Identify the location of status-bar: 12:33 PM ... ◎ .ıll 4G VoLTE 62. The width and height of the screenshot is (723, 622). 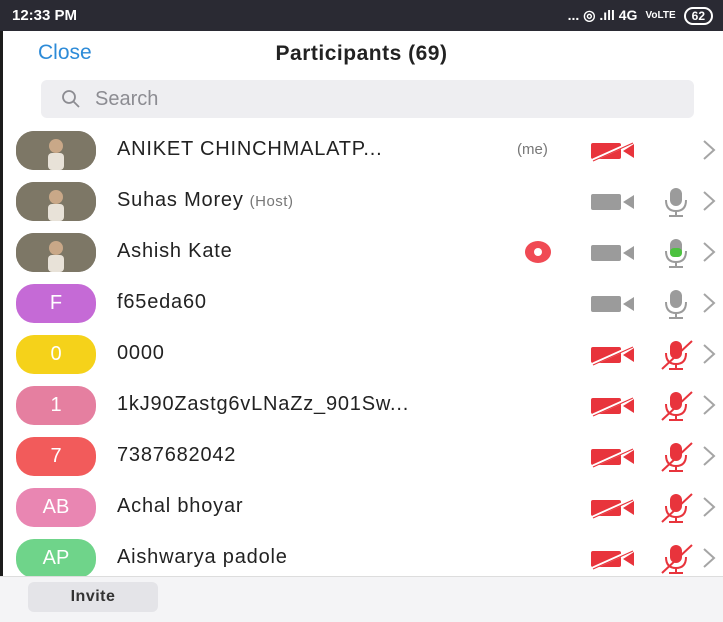
(361, 15).